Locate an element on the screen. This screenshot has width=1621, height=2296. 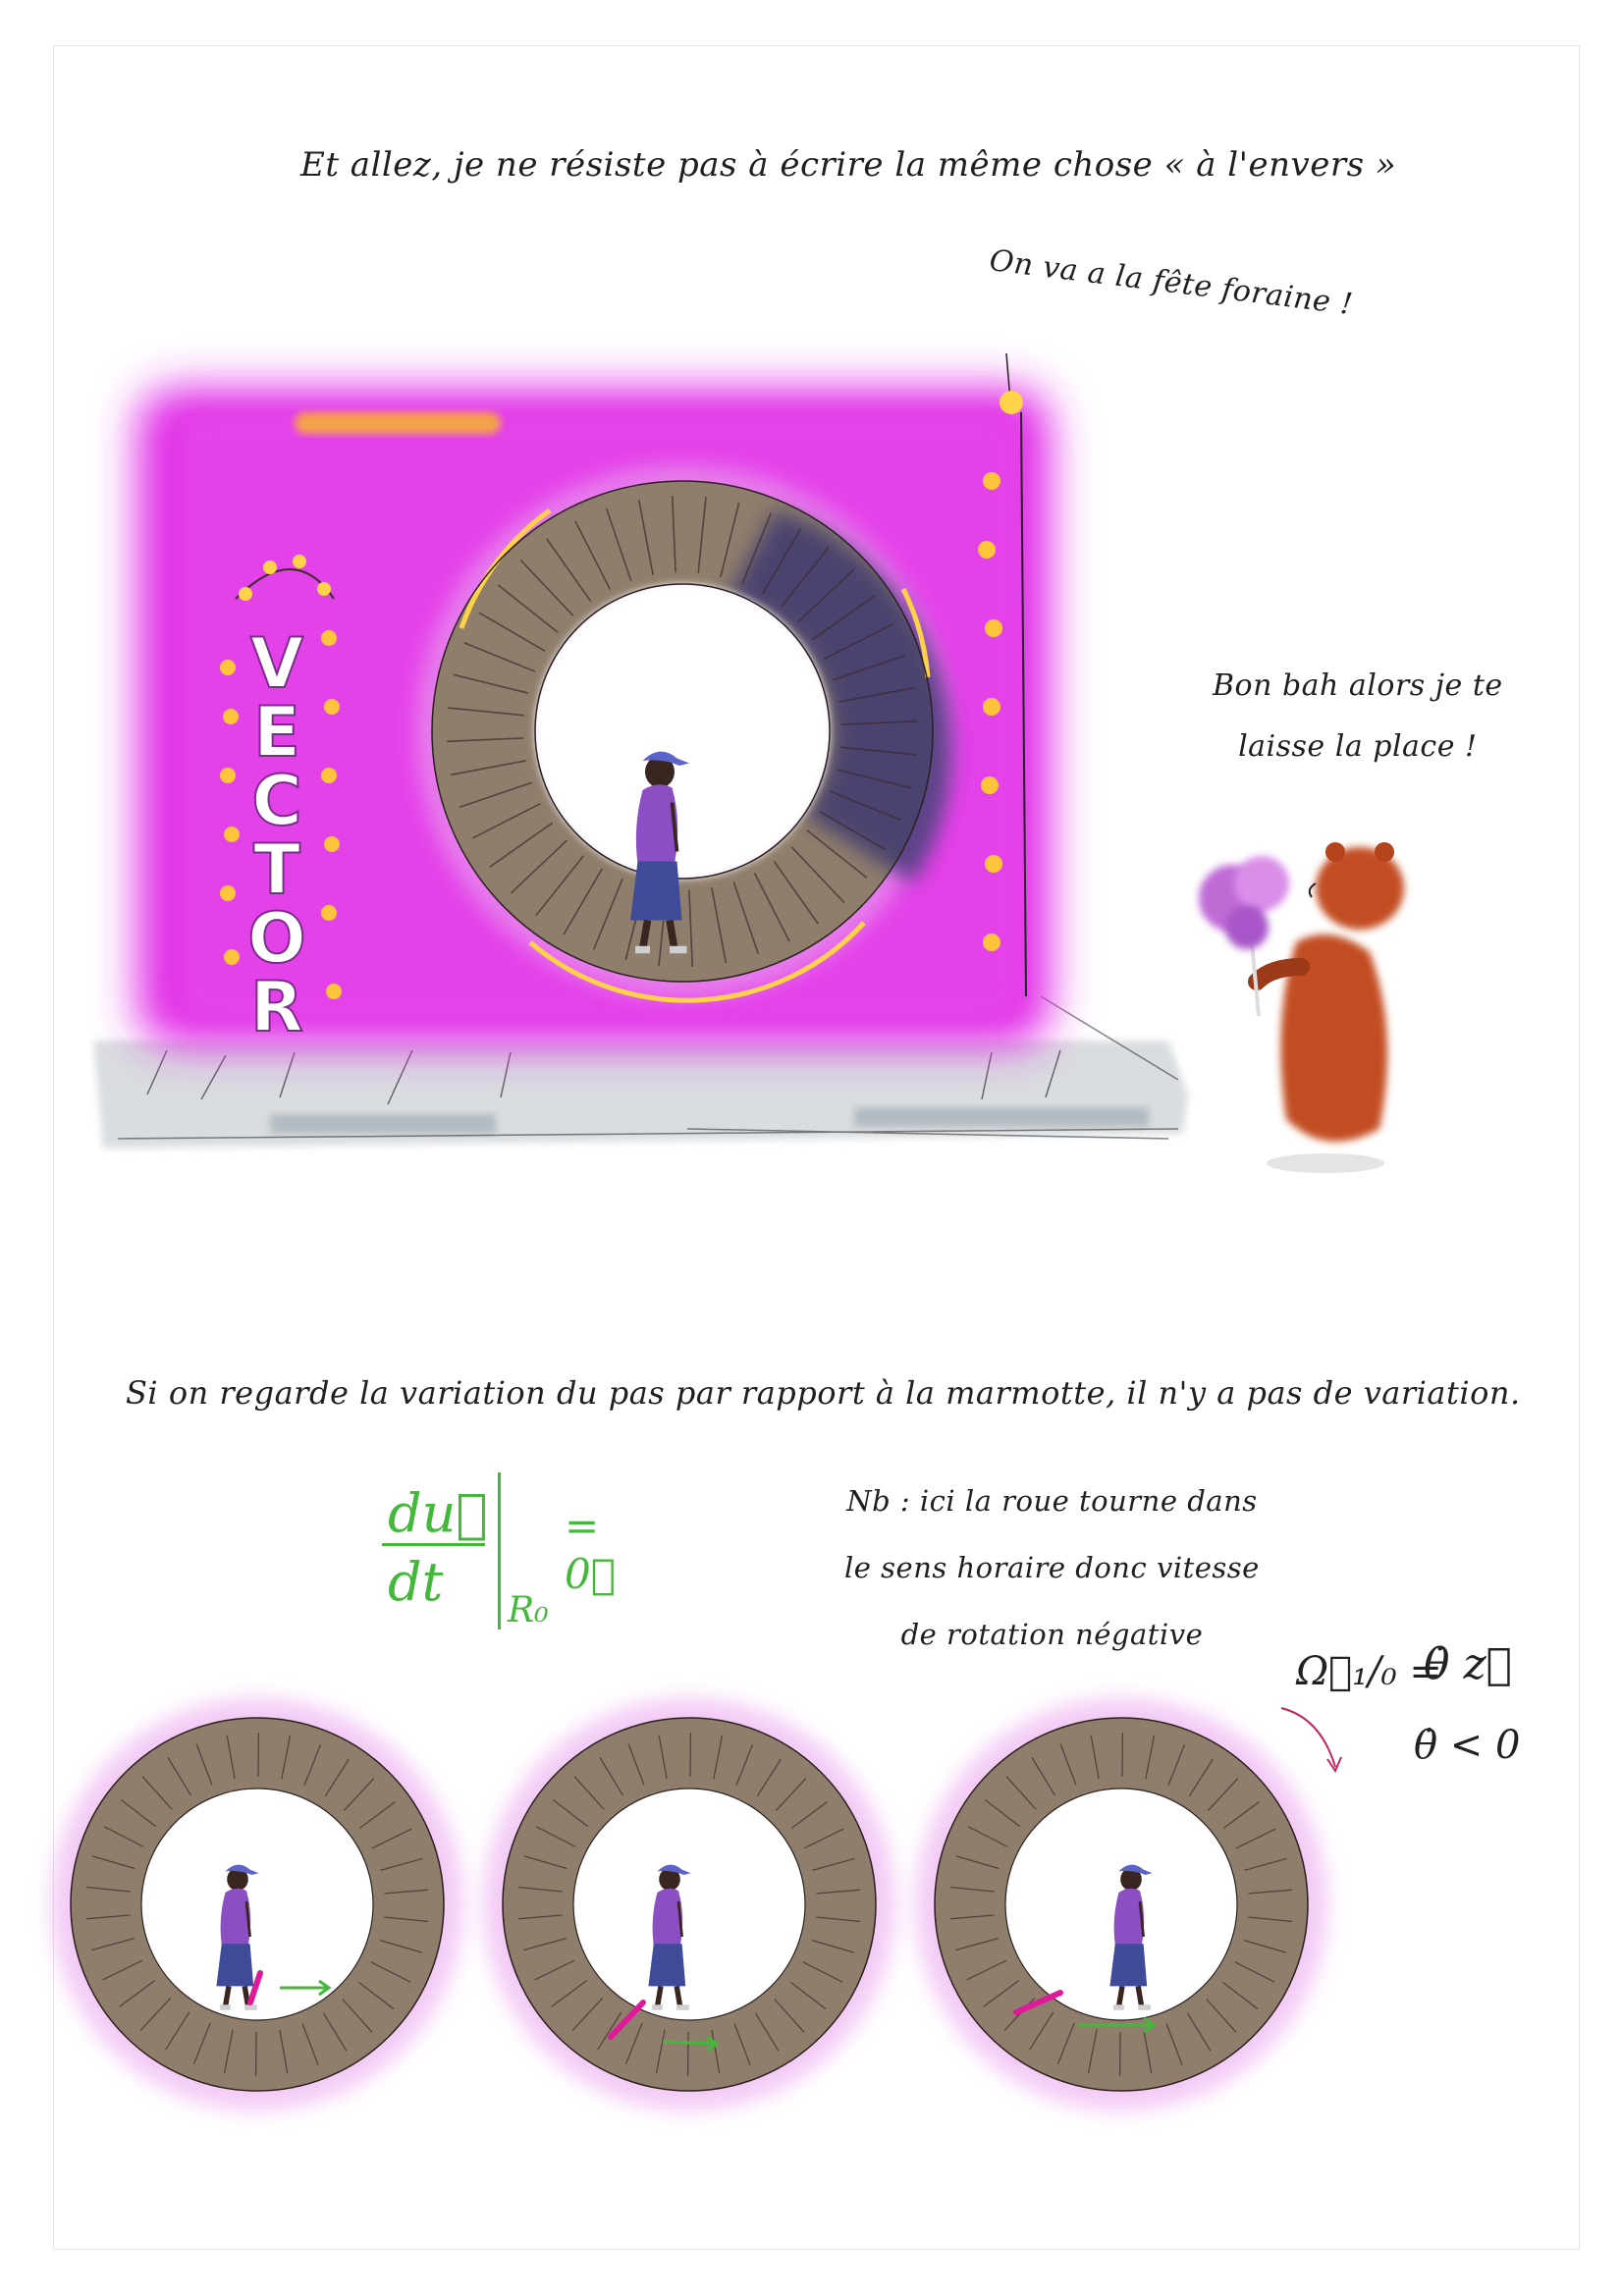
curved-arrow is located at coordinates (1308, 1737).